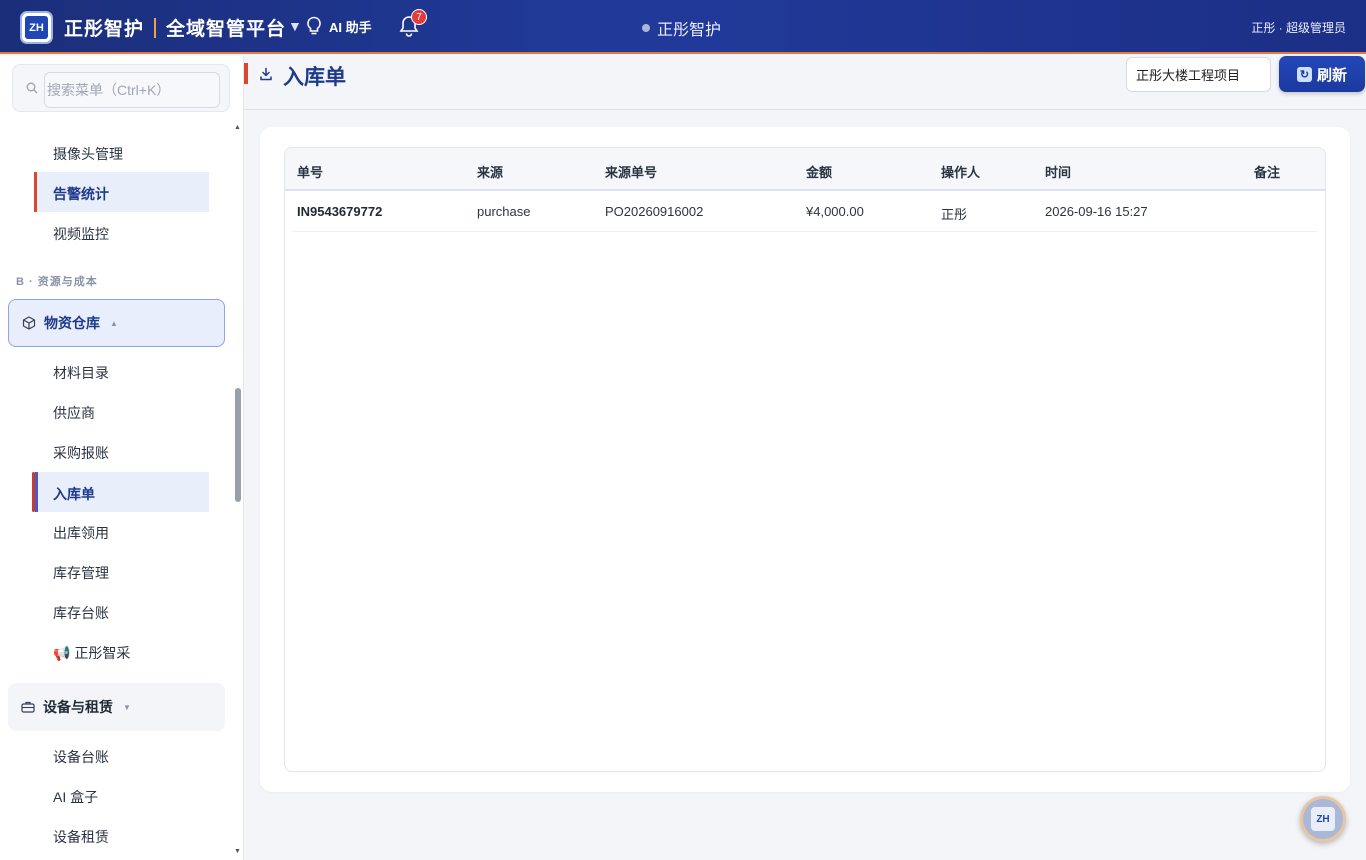 The width and height of the screenshot is (1366, 860). I want to click on ai-assistant-label: AI 助手, so click(350, 27).